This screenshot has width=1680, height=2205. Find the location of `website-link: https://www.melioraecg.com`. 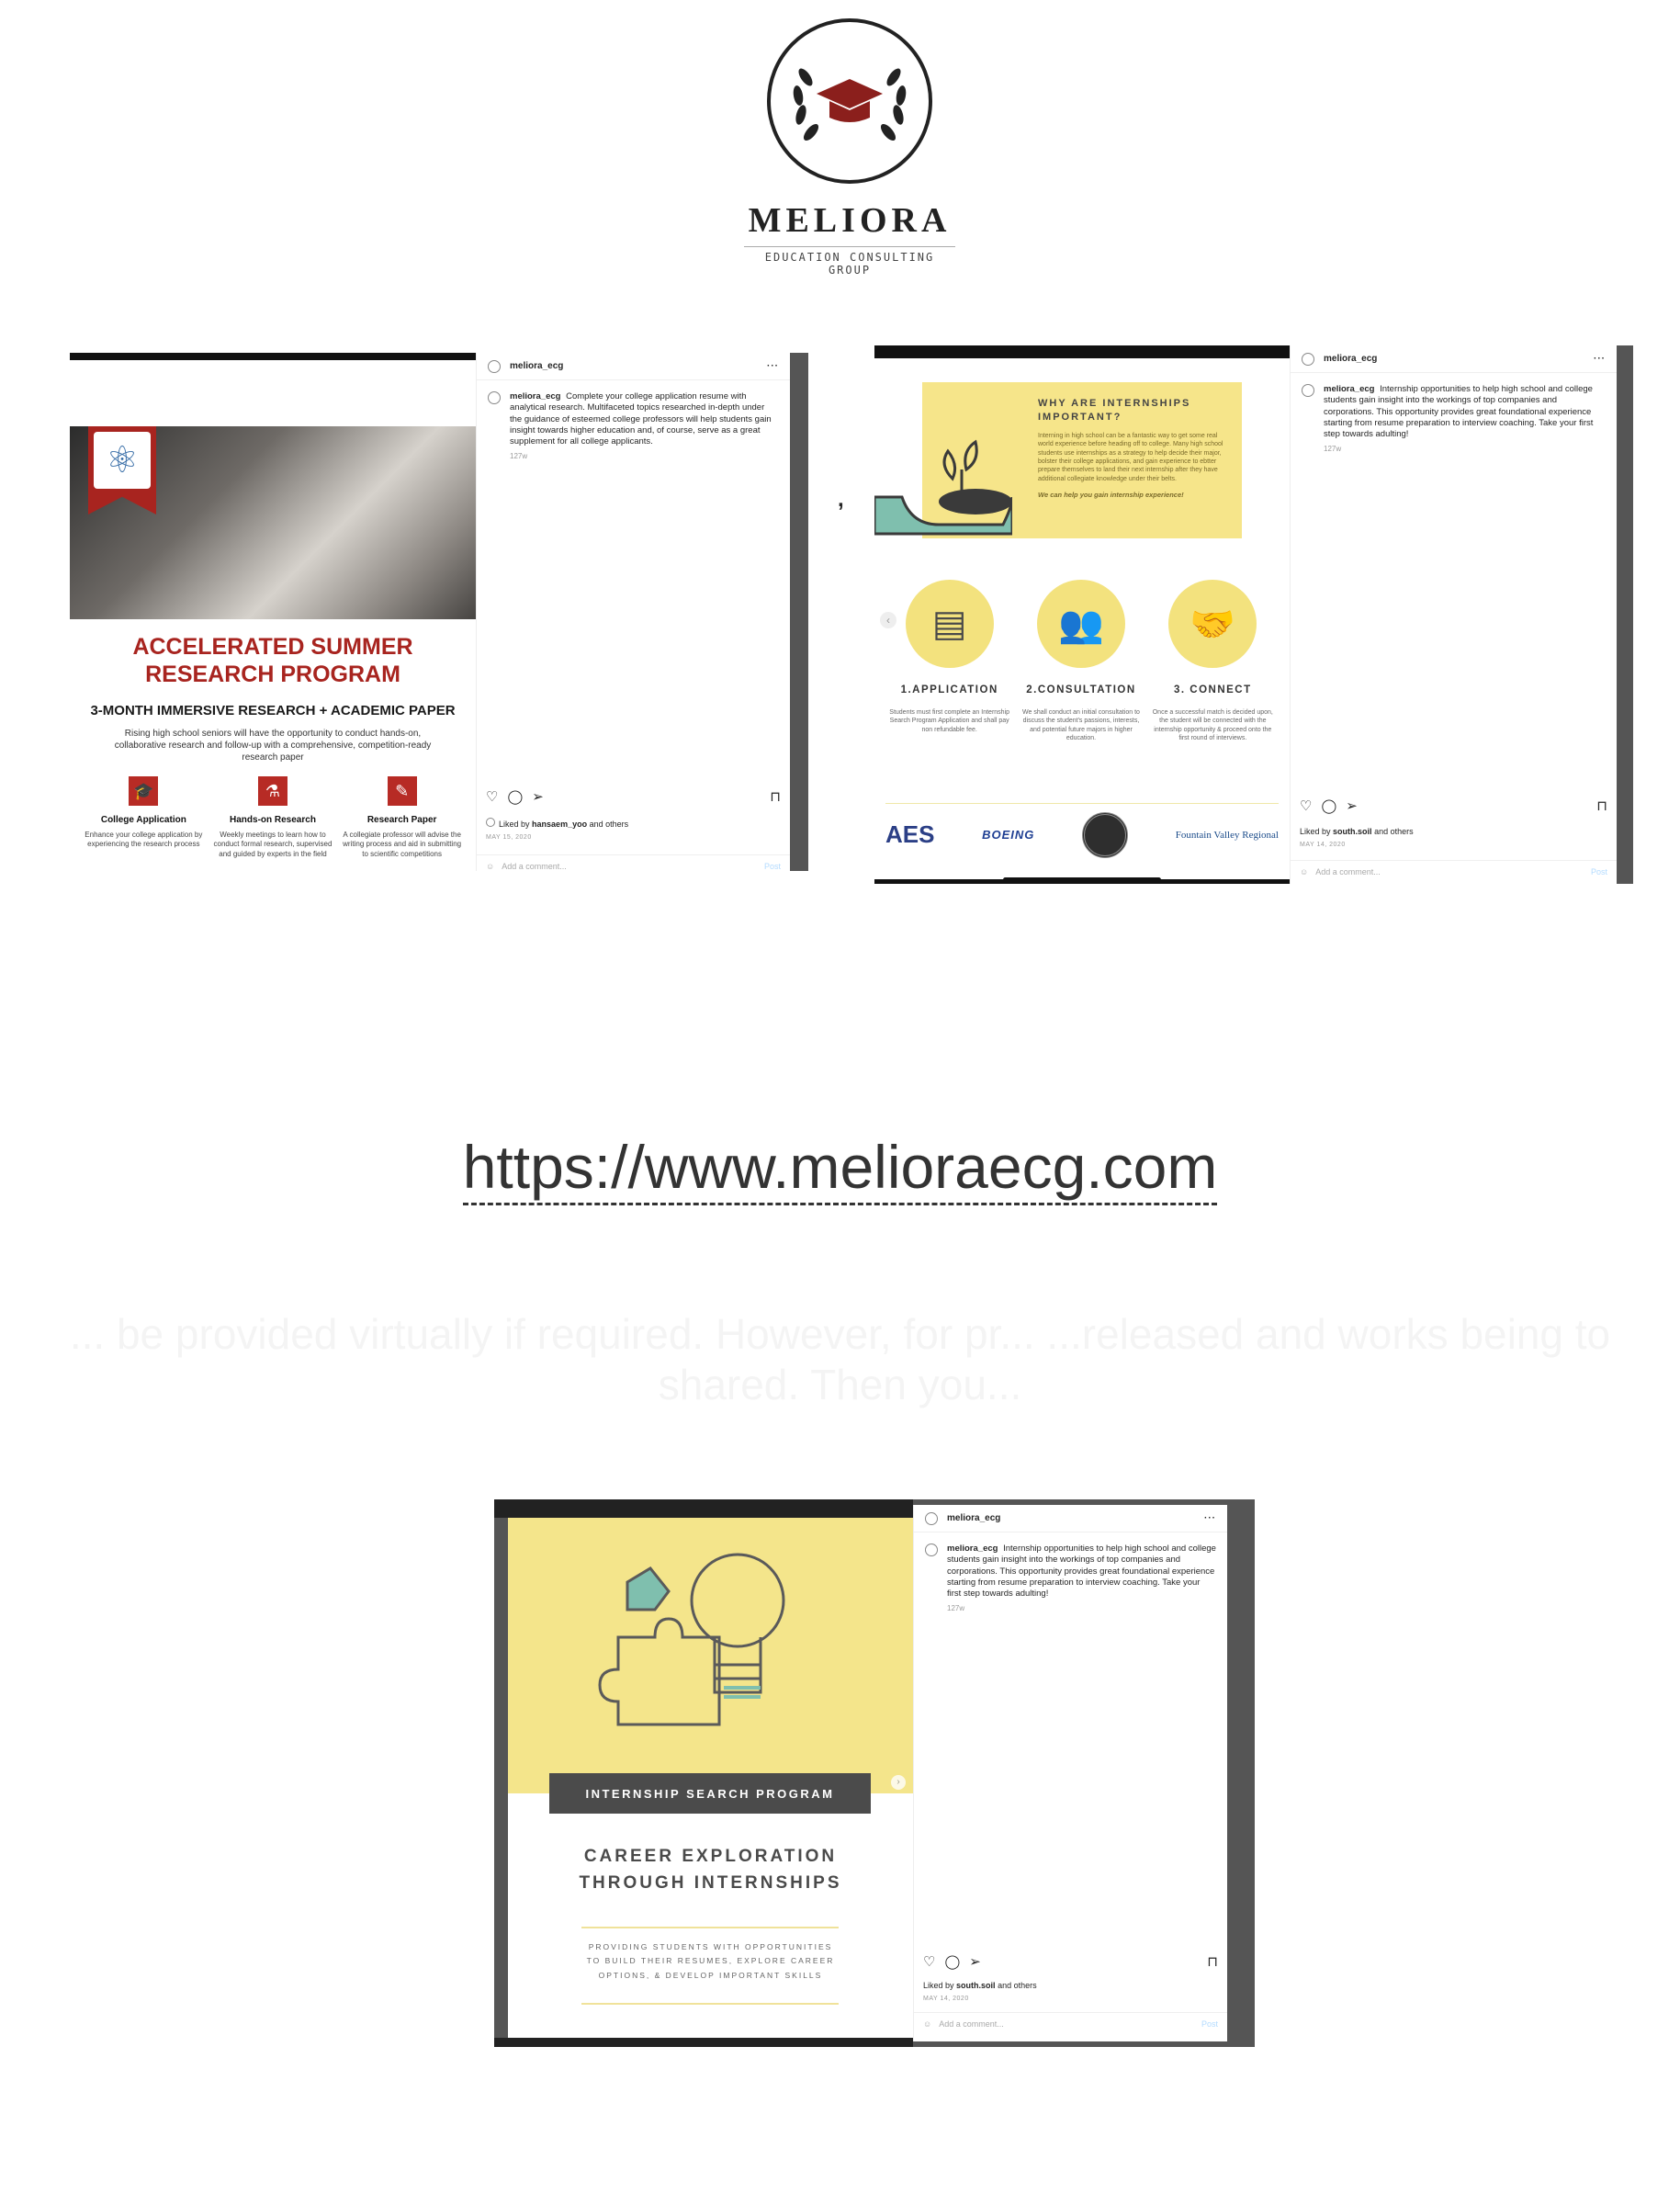

website-link: https://www.melioraecg.com is located at coordinates (840, 1169).